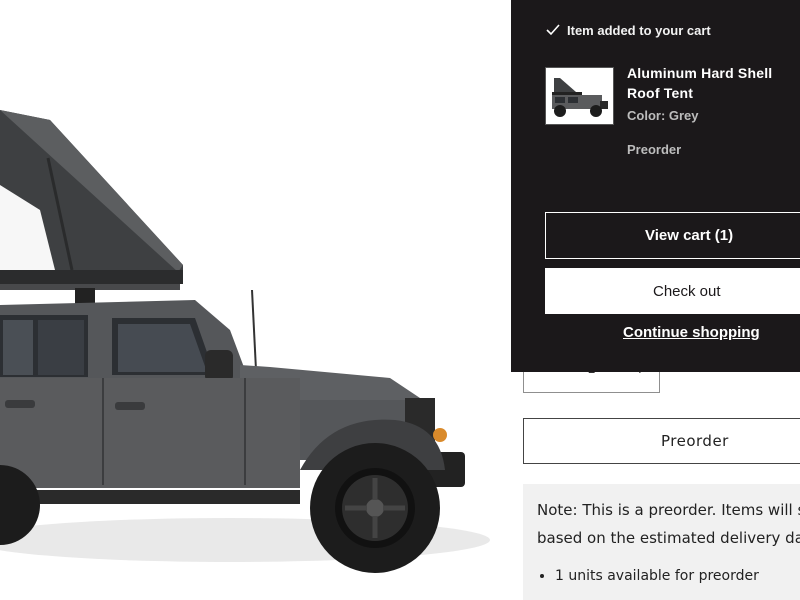 Image resolution: width=800 pixels, height=600 pixels. Describe the element at coordinates (691, 332) in the screenshot. I see `continue-shopping-link: Continue shopping` at that location.